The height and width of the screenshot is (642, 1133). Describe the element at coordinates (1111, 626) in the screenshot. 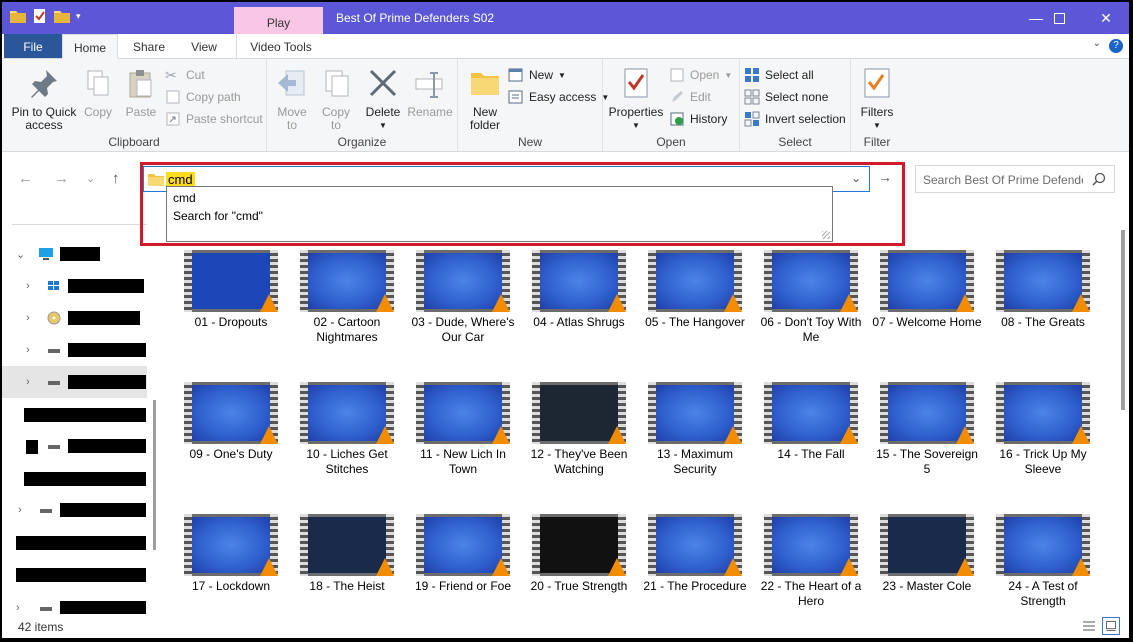

I see `large-icons-view-icon` at that location.